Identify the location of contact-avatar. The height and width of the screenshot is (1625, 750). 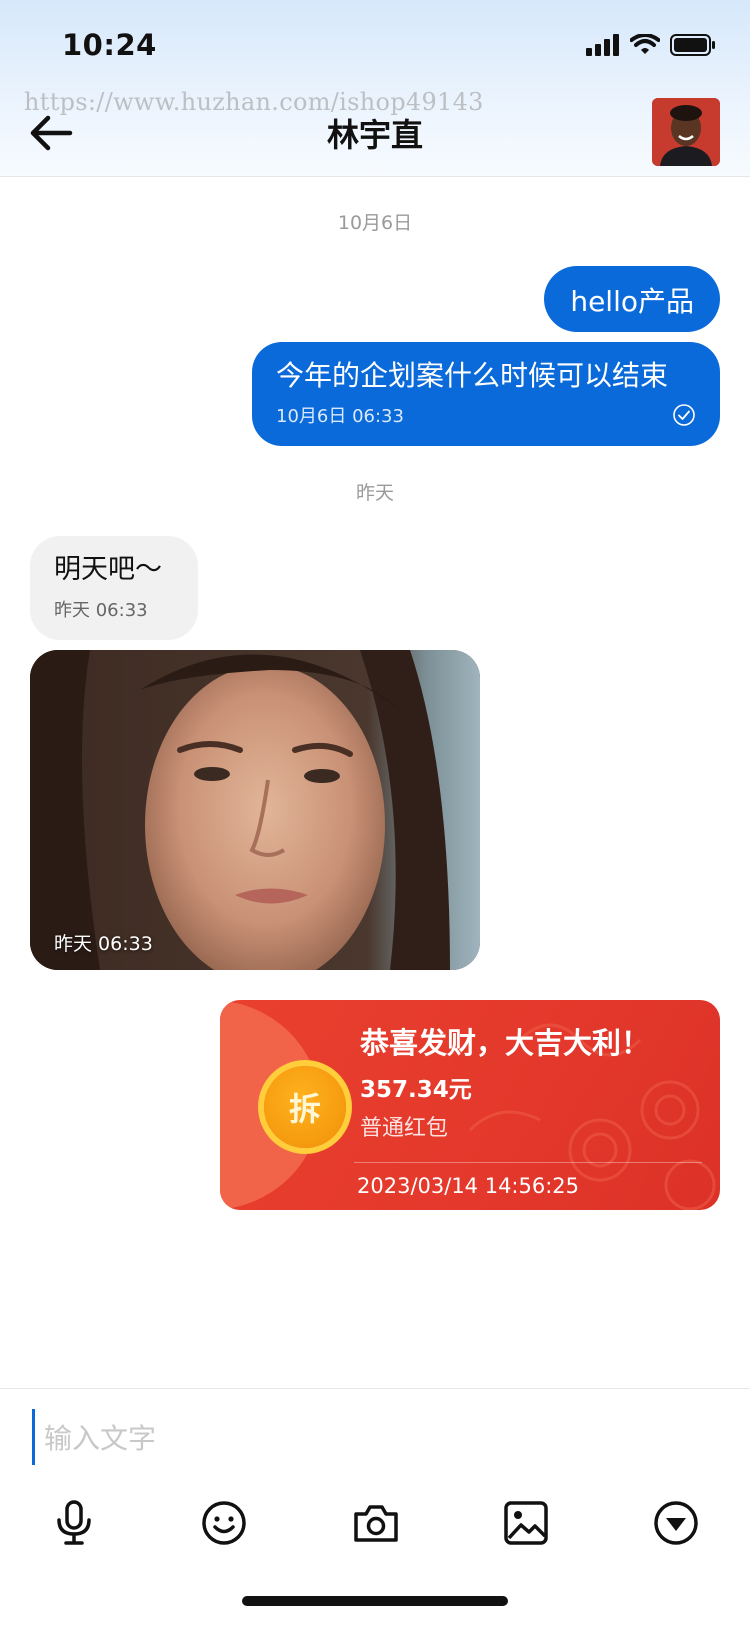
(686, 132).